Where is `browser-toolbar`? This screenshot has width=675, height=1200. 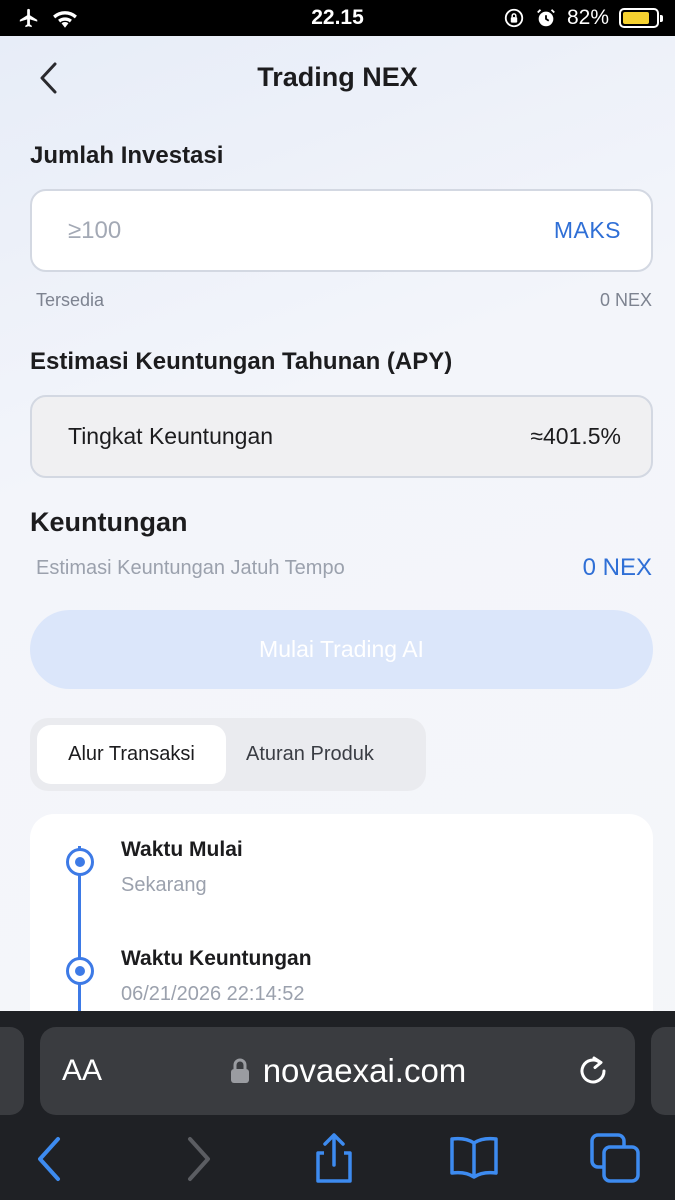 browser-toolbar is located at coordinates (337, 1161).